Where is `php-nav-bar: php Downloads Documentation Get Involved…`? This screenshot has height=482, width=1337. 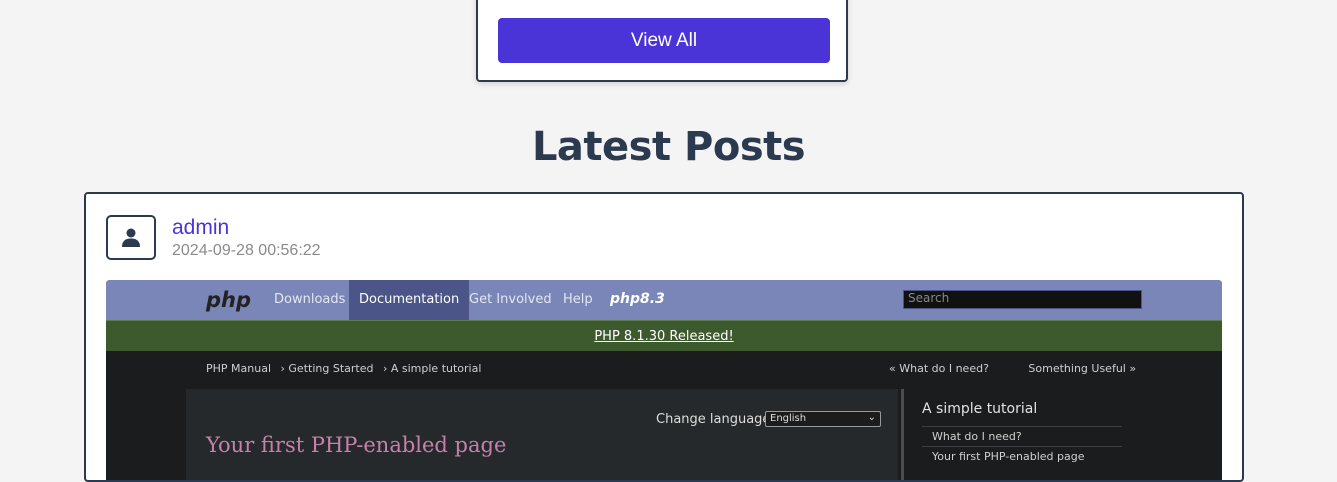 php-nav-bar: php Downloads Documentation Get Involved… is located at coordinates (664, 300).